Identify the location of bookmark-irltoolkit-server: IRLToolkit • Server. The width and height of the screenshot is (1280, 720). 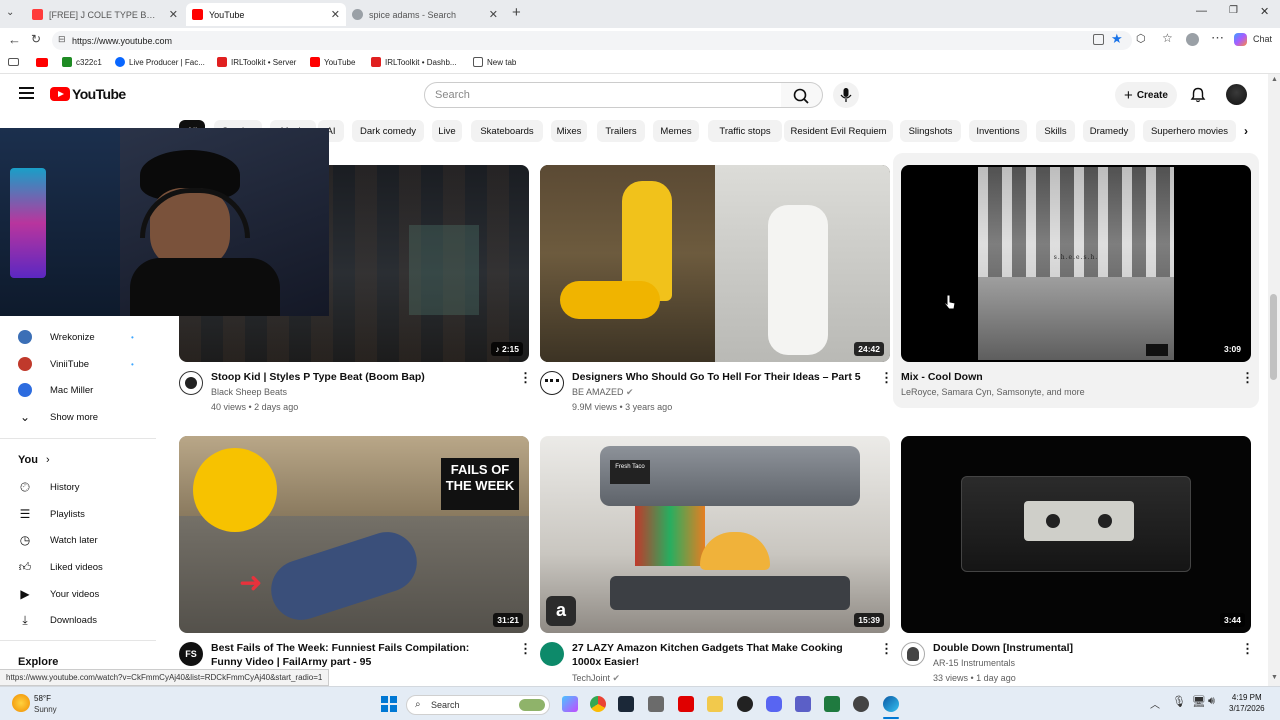
(256, 62).